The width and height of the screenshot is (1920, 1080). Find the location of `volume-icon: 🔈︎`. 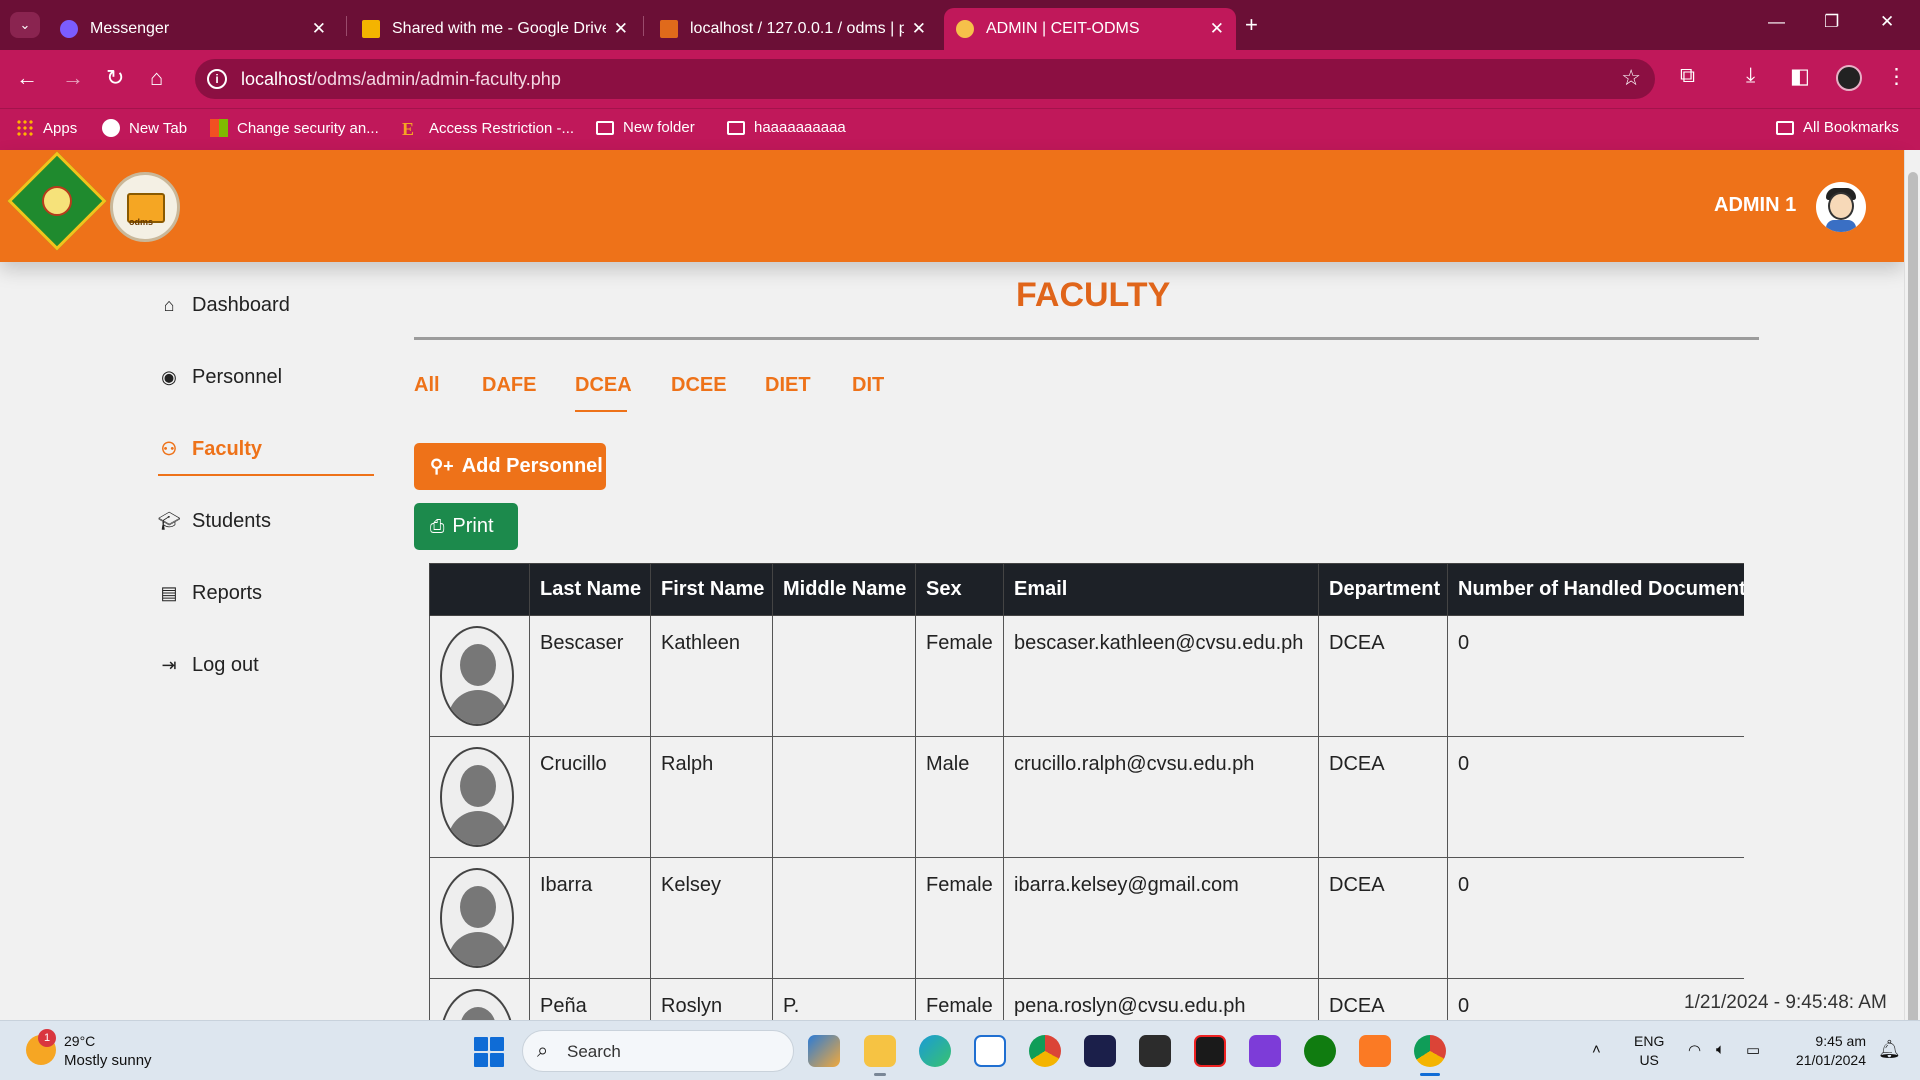

volume-icon: 🔈︎ is located at coordinates (1720, 1049).